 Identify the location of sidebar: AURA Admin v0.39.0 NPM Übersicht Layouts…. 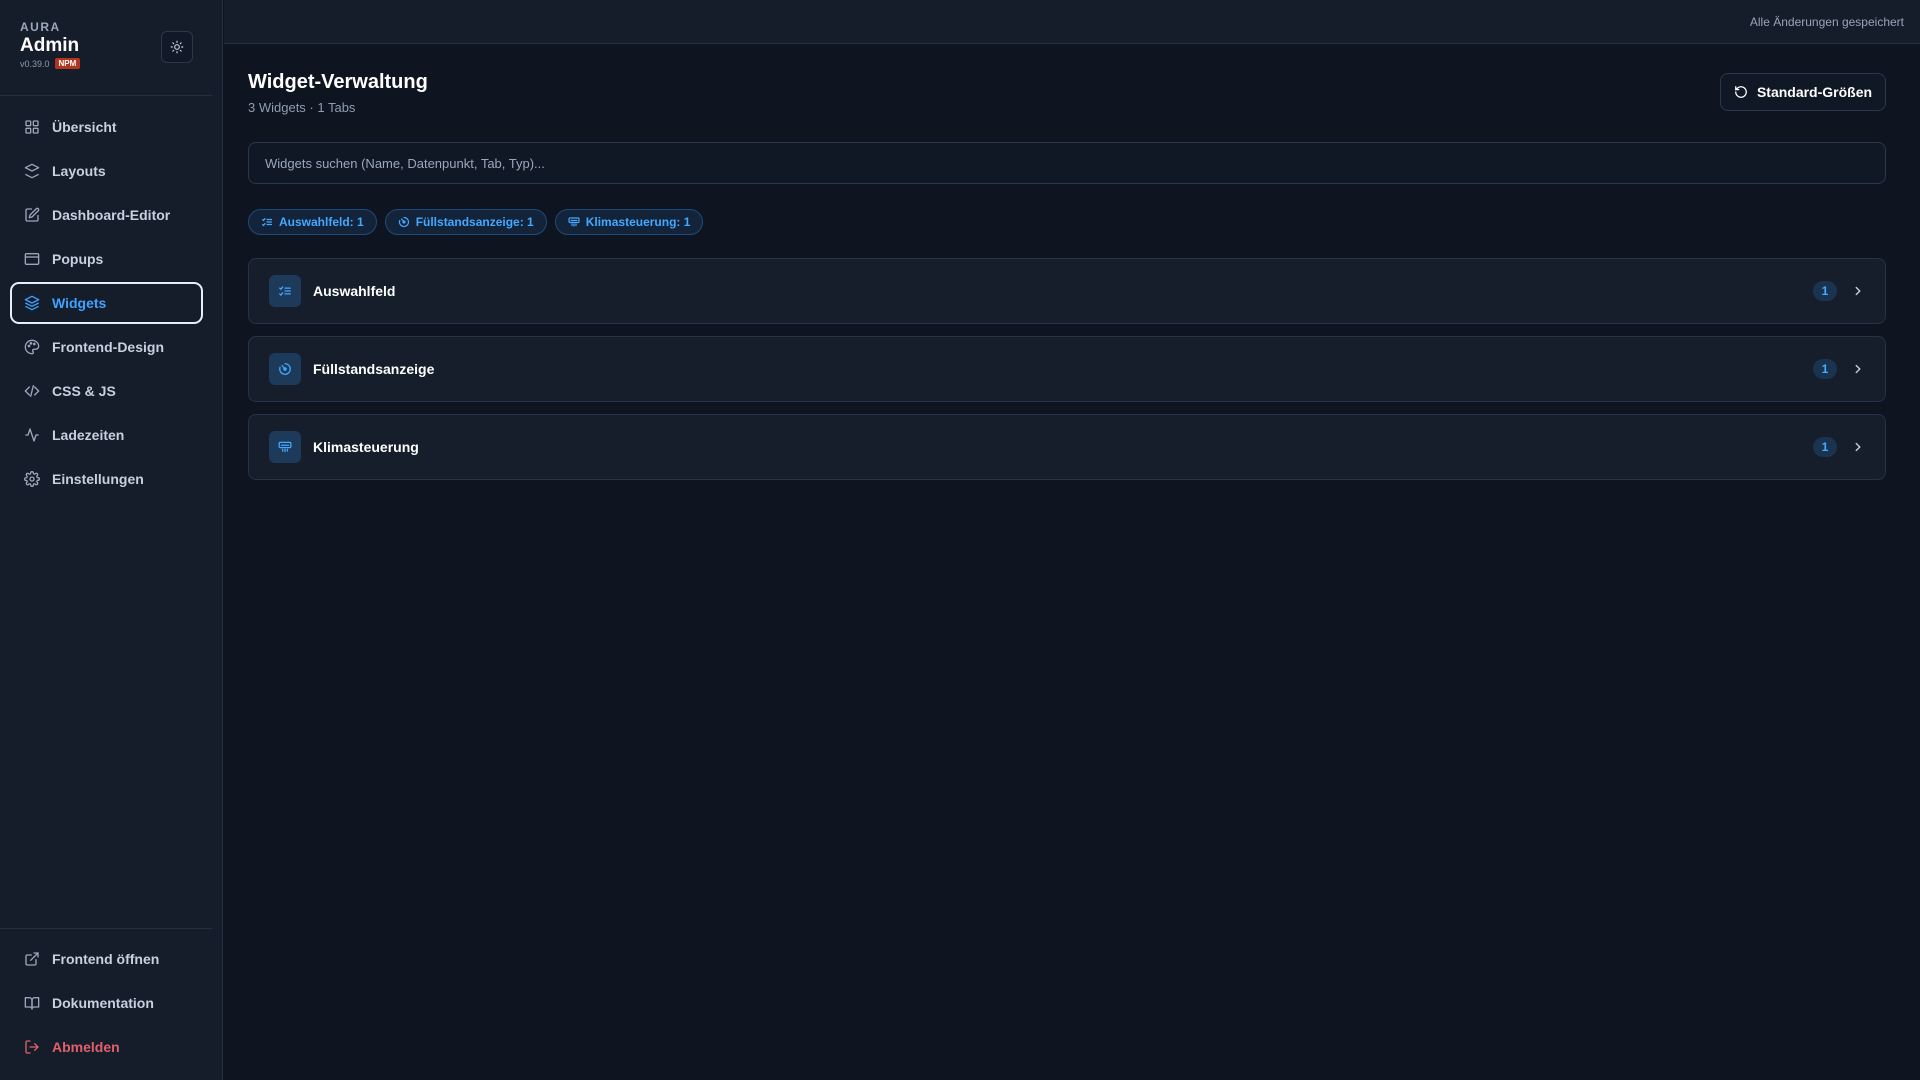
(111, 540).